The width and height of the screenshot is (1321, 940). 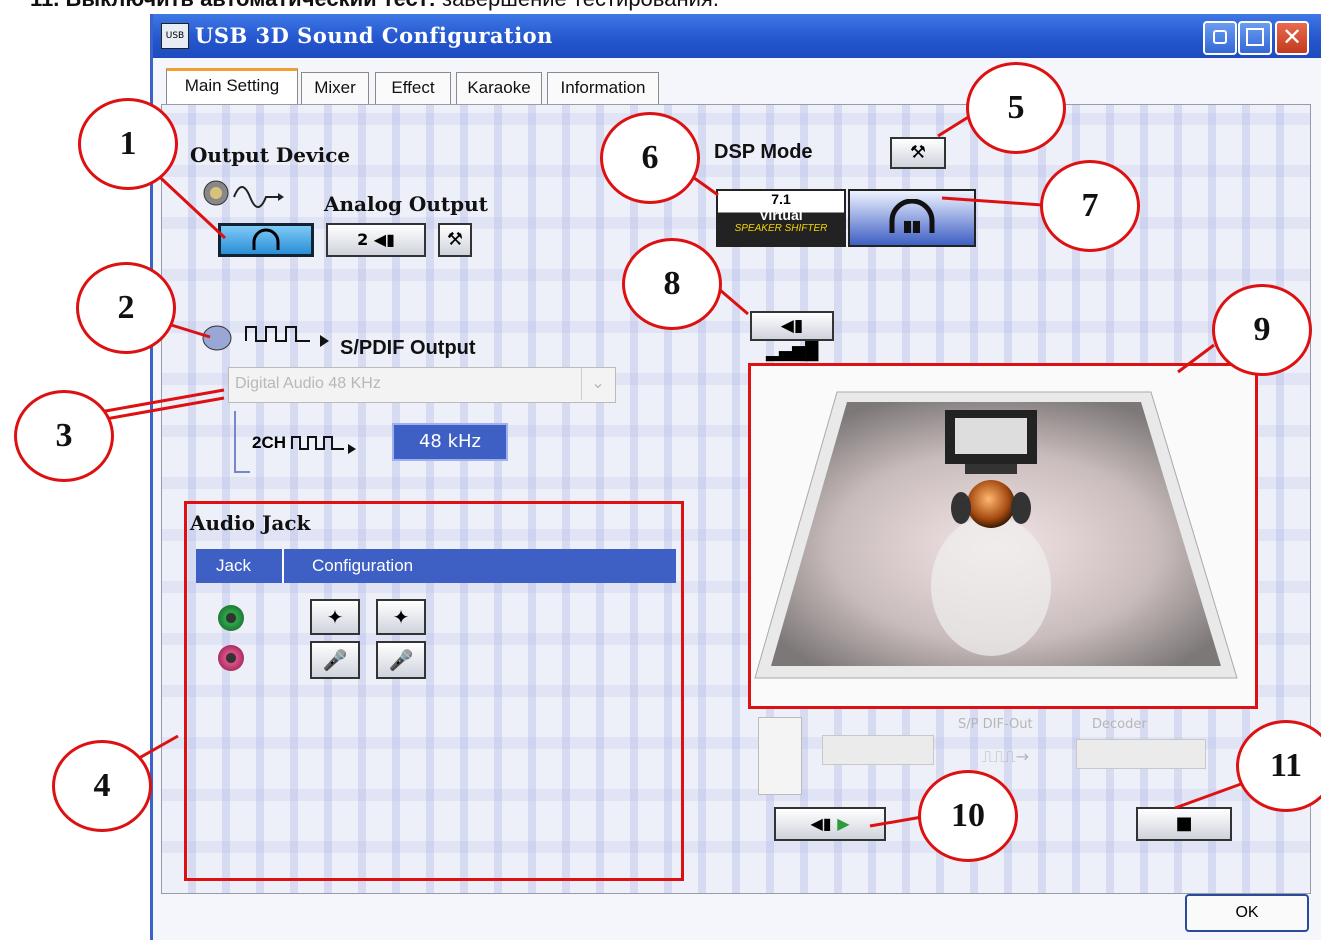 I want to click on callout-3: 3, so click(x=64, y=436).